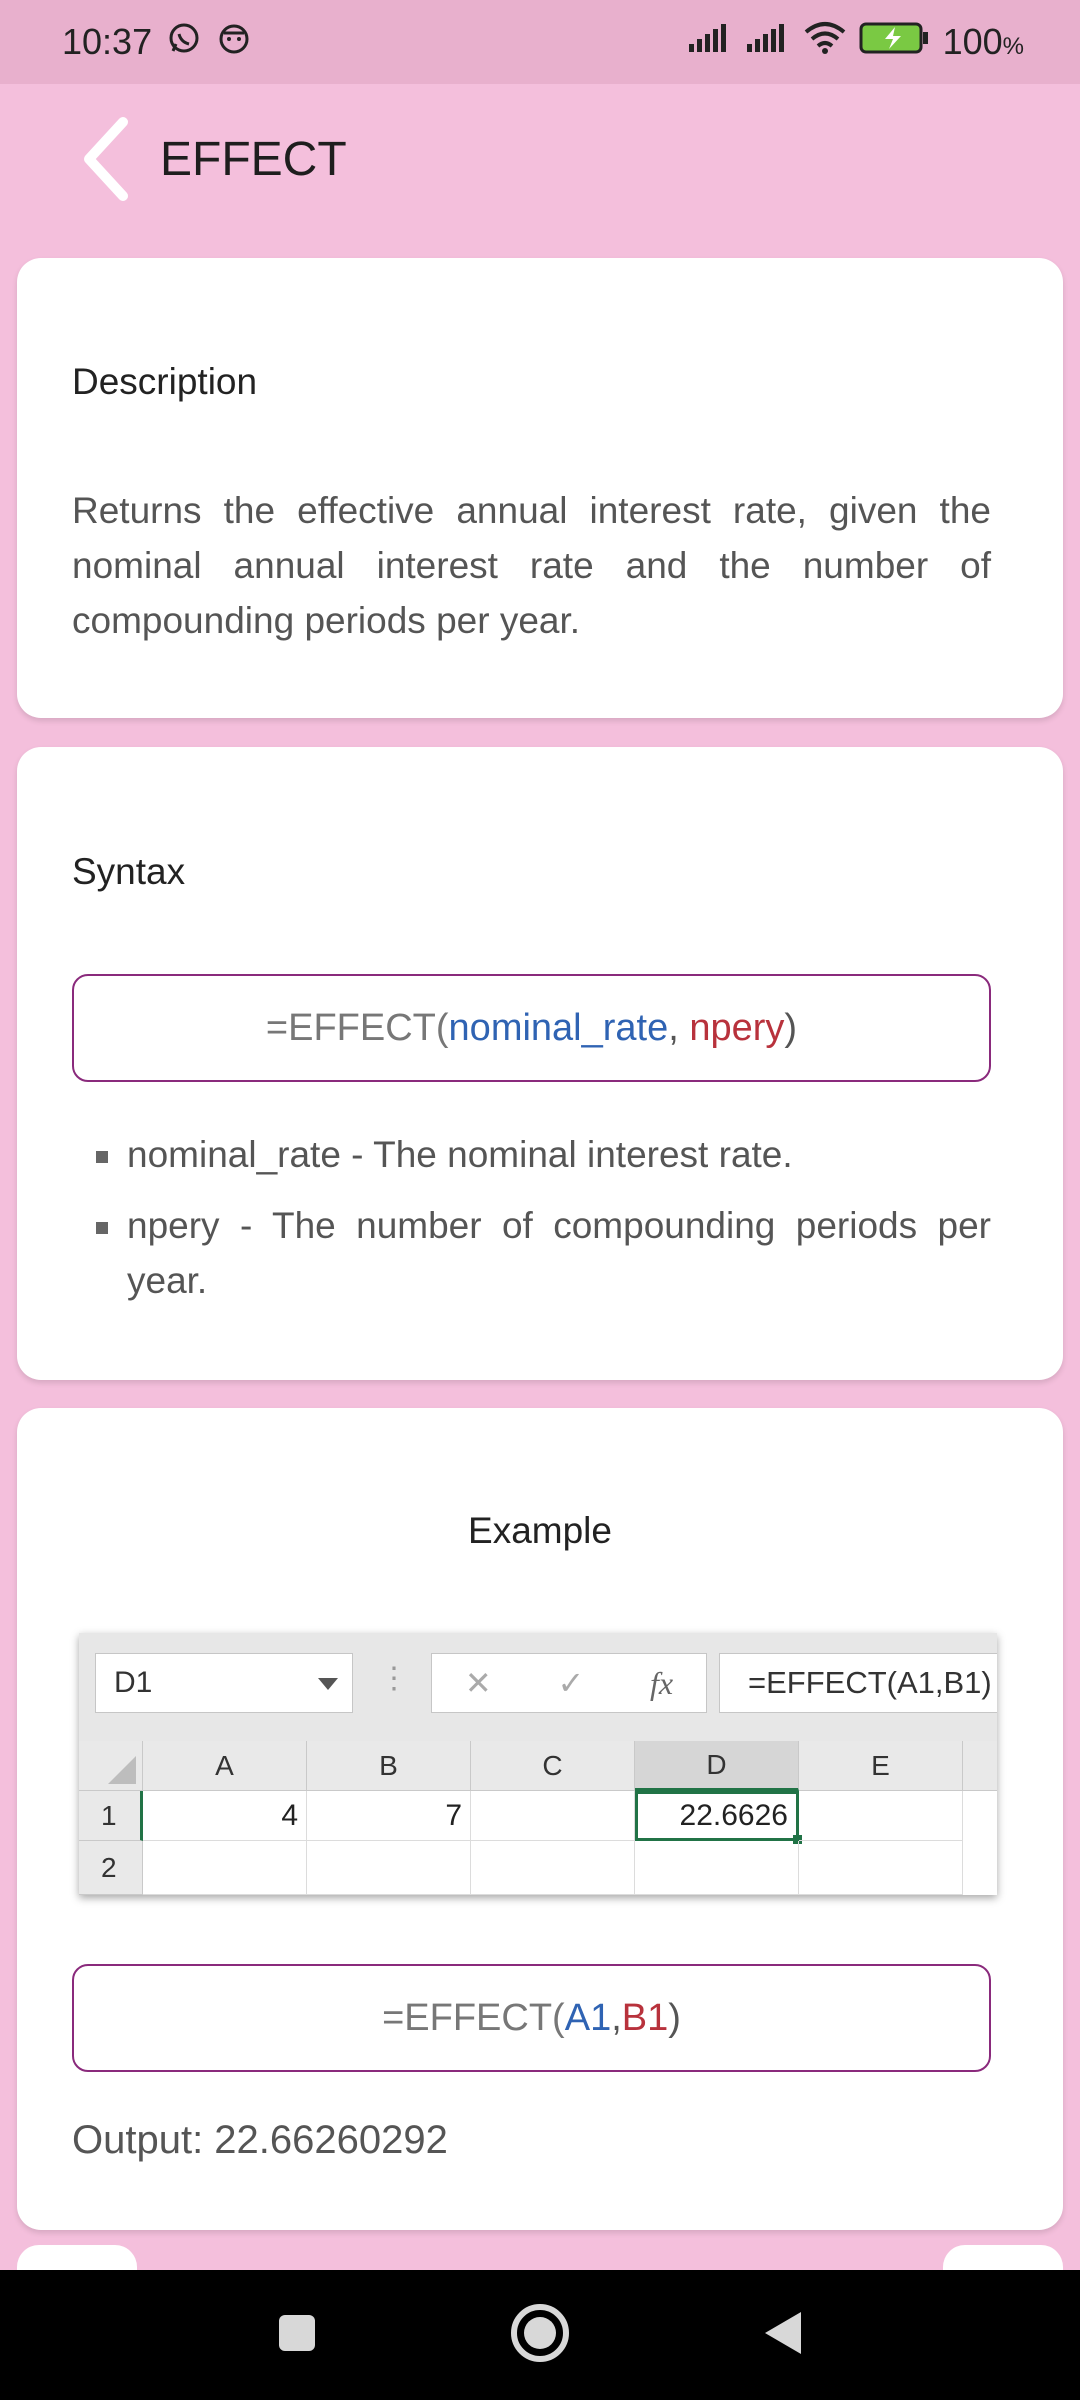 This screenshot has height=2400, width=1080. What do you see at coordinates (129, 871) in the screenshot?
I see `syntax-heading: Syntax` at bounding box center [129, 871].